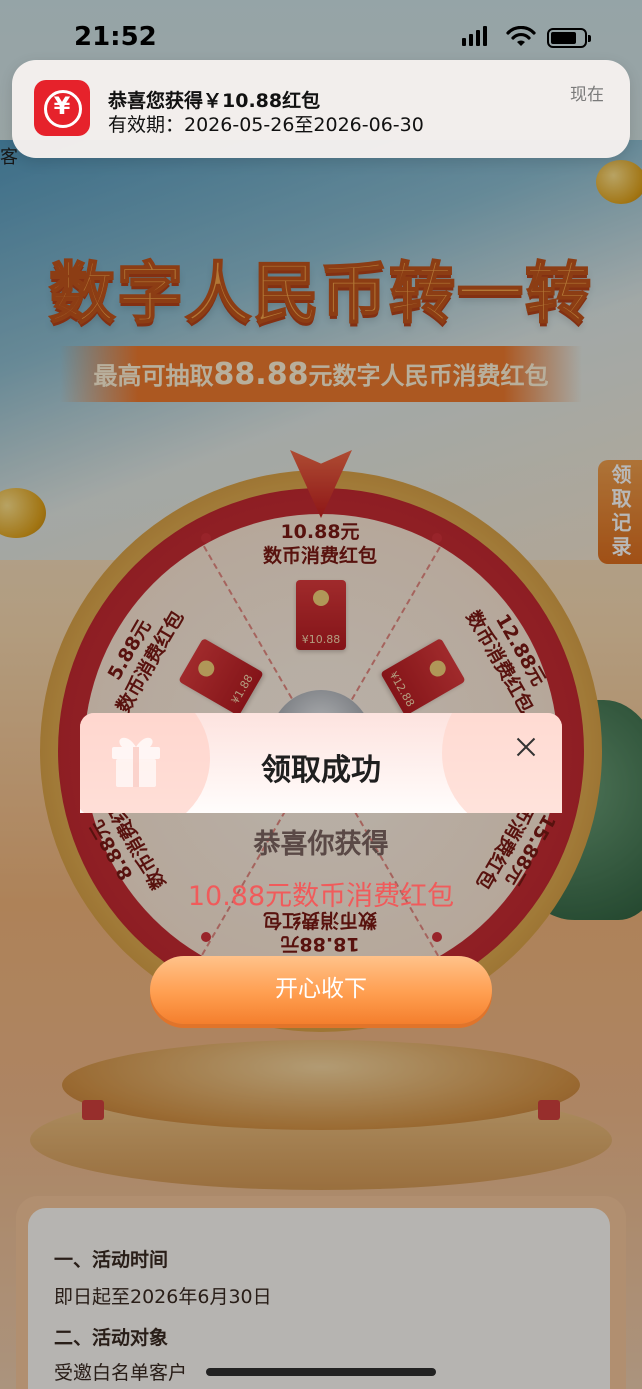 This screenshot has width=642, height=1389. What do you see at coordinates (521, 36) in the screenshot?
I see `wifi-icon` at bounding box center [521, 36].